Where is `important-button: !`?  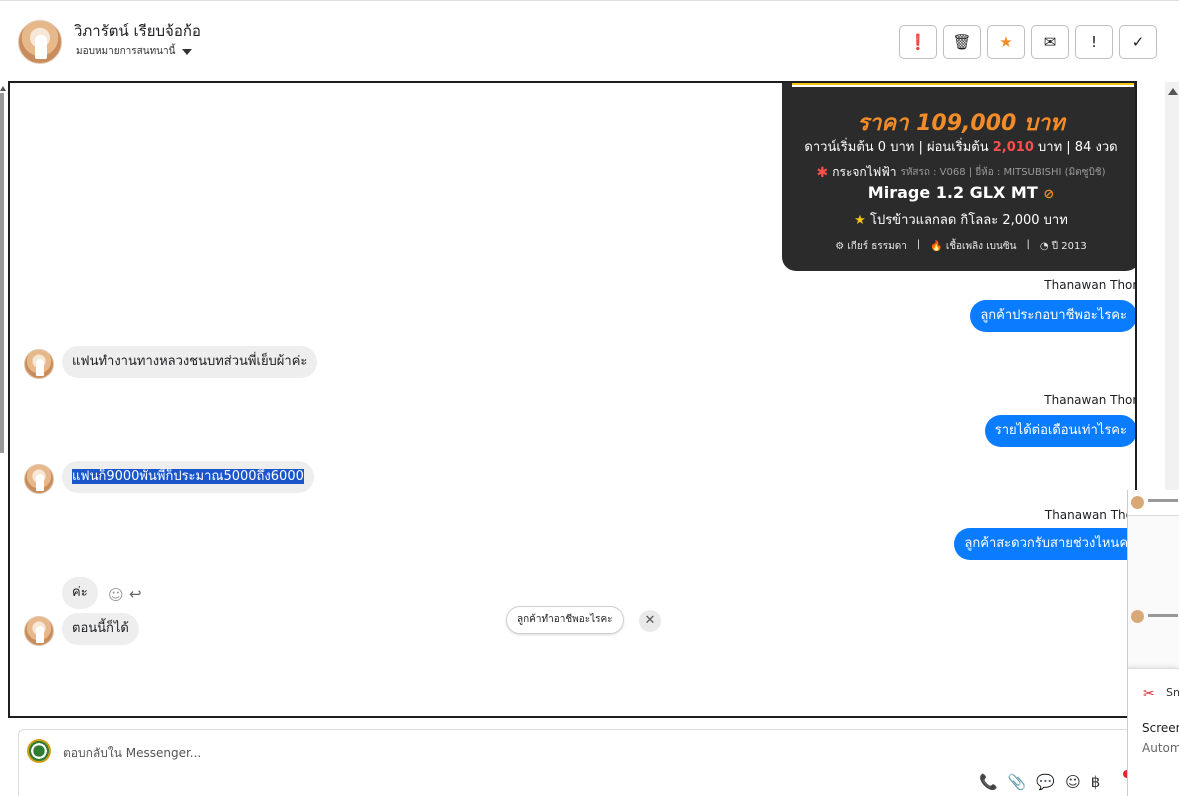 important-button: ! is located at coordinates (1094, 42).